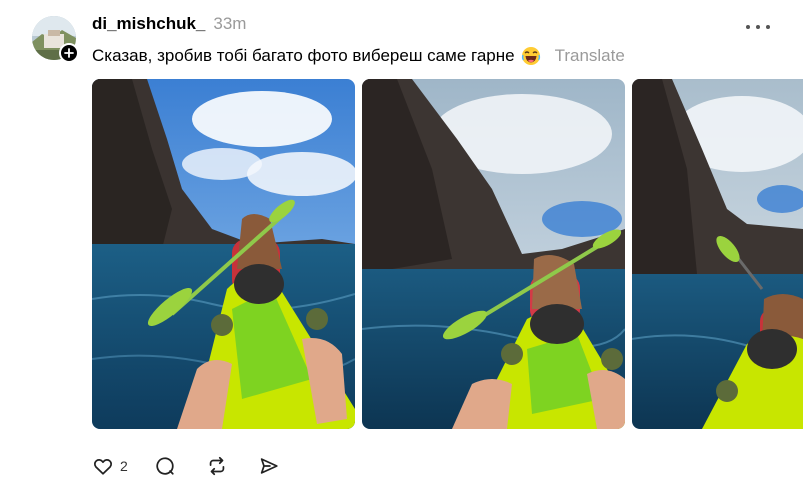  I want to click on username: di_mishchuk_, so click(148, 24).